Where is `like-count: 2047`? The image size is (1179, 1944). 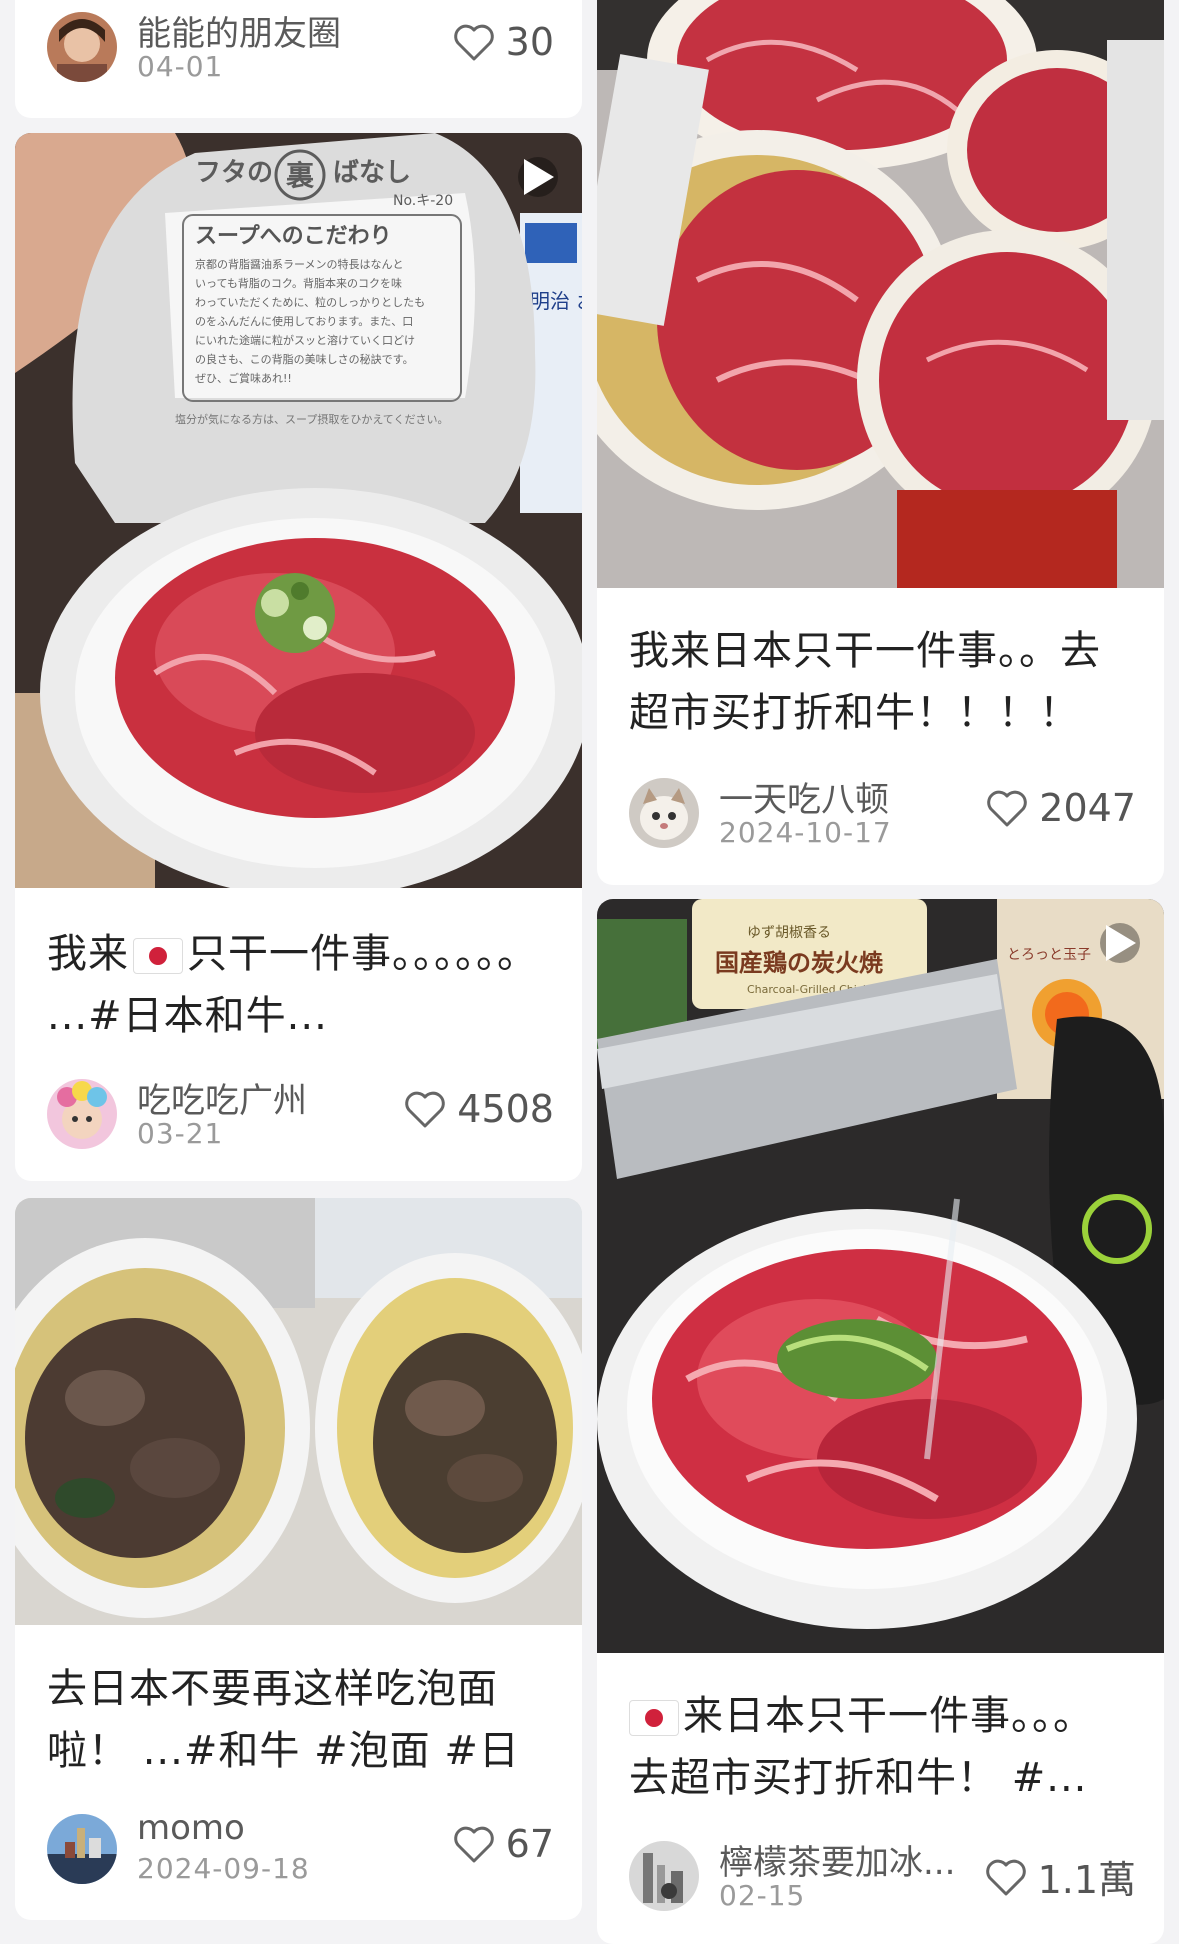 like-count: 2047 is located at coordinates (1087, 808).